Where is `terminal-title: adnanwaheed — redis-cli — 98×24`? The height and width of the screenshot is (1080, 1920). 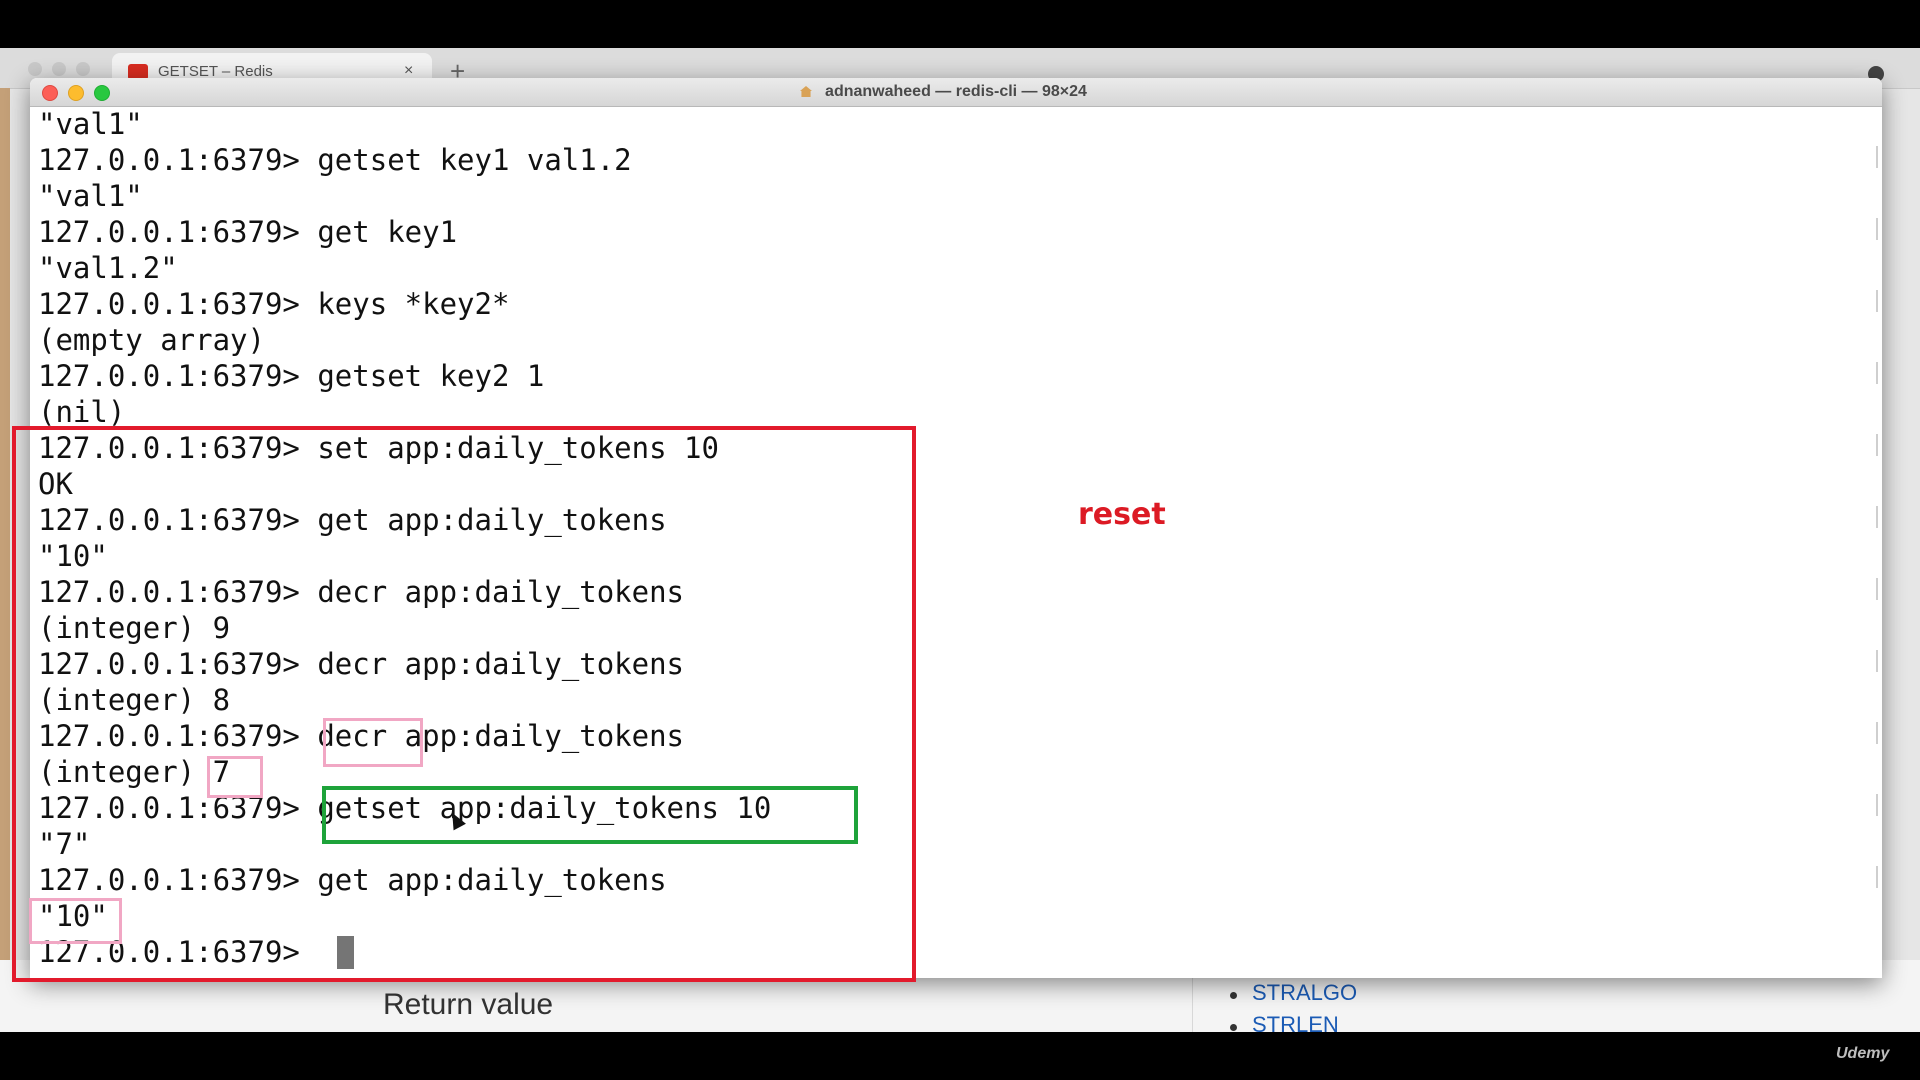
terminal-title: adnanwaheed — redis-cli — 98×24 is located at coordinates (956, 91).